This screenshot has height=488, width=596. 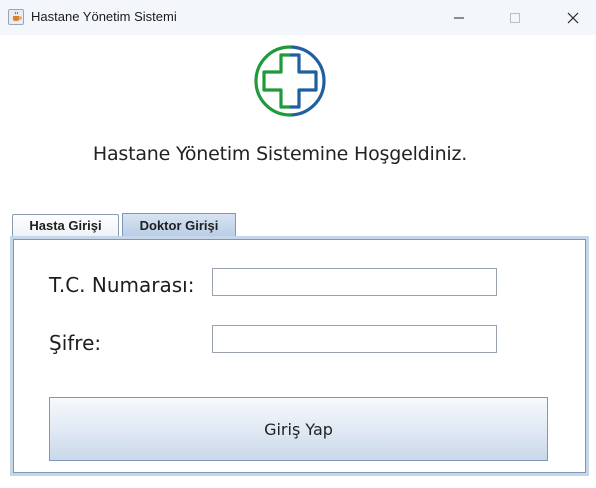 What do you see at coordinates (16, 17) in the screenshot?
I see `java-cup-icon` at bounding box center [16, 17].